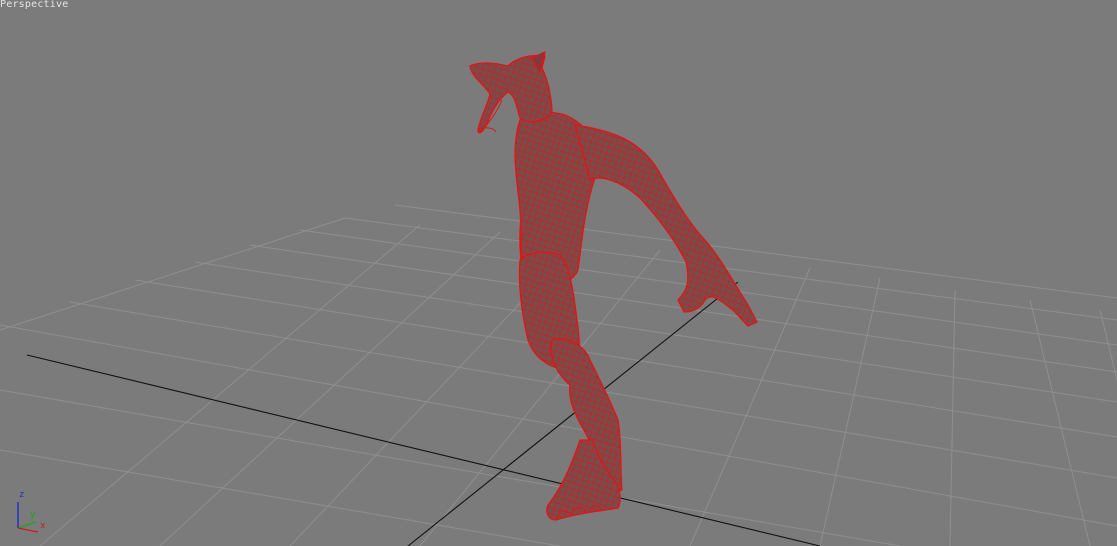  Describe the element at coordinates (27, 525) in the screenshot. I see `y-axis-line` at that location.